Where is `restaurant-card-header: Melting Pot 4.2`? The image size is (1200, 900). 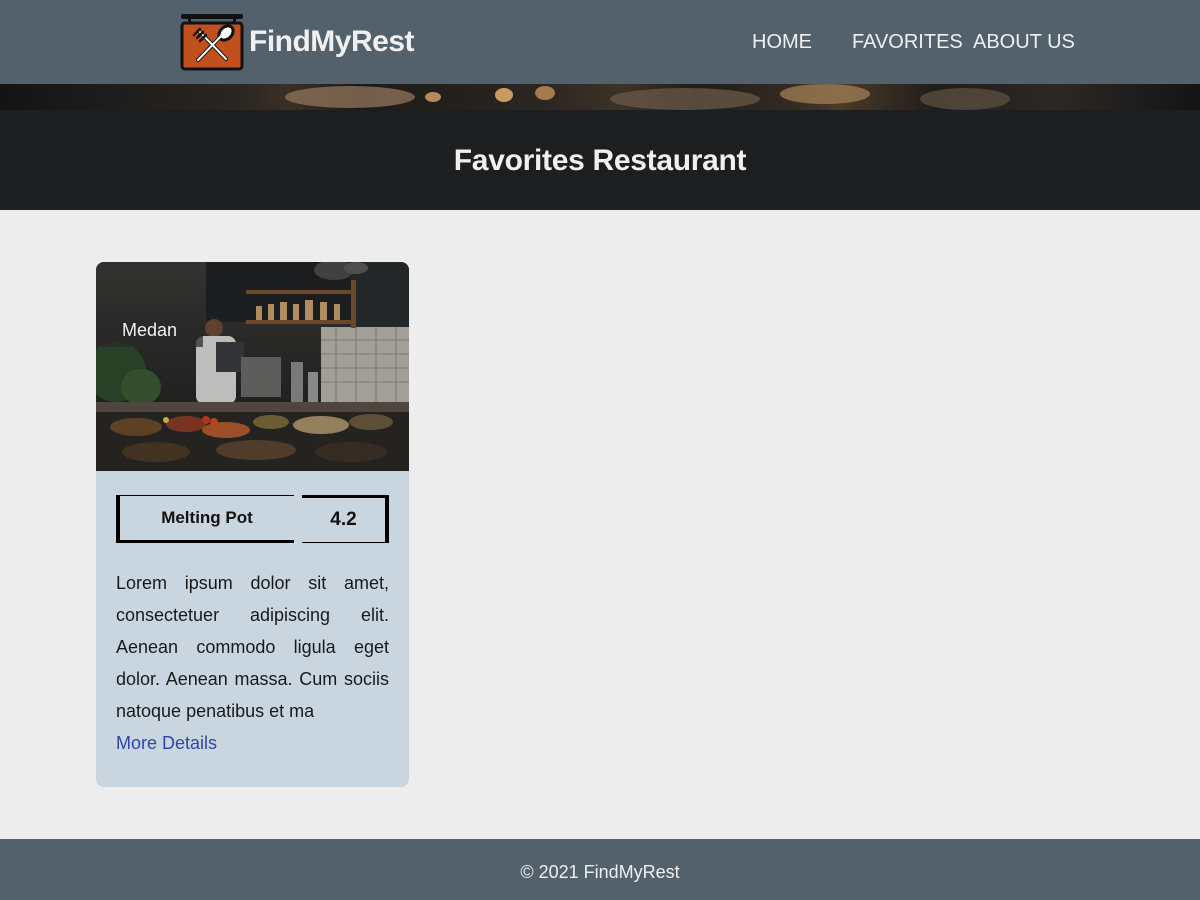 restaurant-card-header: Melting Pot 4.2 is located at coordinates (252, 519).